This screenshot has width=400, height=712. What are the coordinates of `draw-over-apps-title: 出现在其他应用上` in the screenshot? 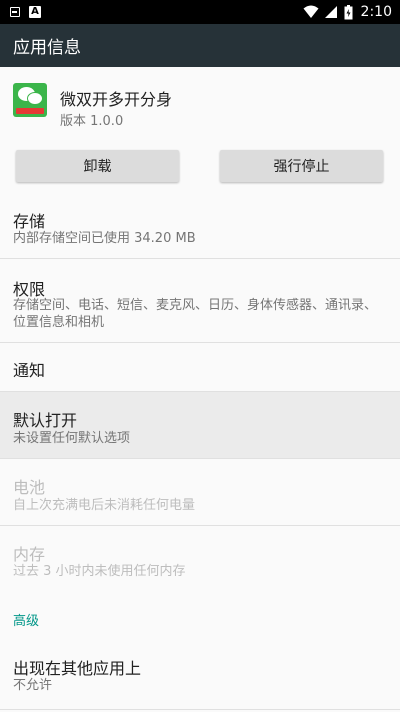 It's located at (77, 668).